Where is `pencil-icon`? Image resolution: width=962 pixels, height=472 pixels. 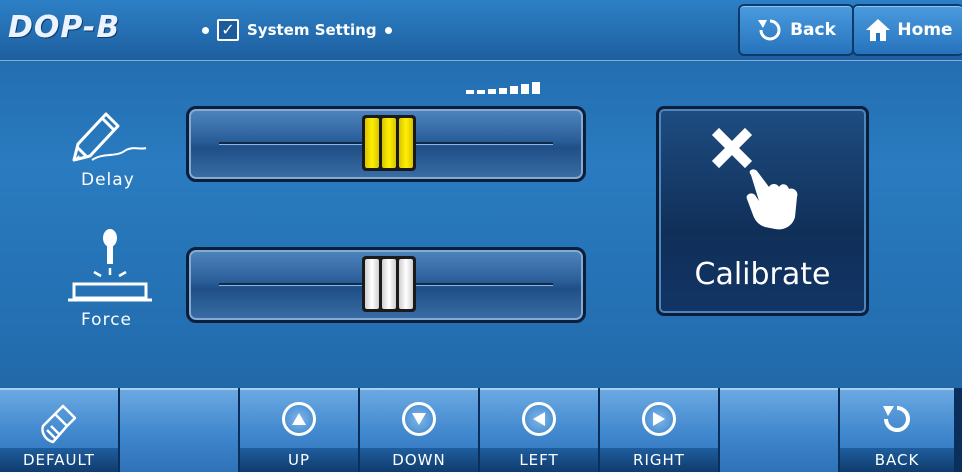
pencil-icon is located at coordinates (109, 137).